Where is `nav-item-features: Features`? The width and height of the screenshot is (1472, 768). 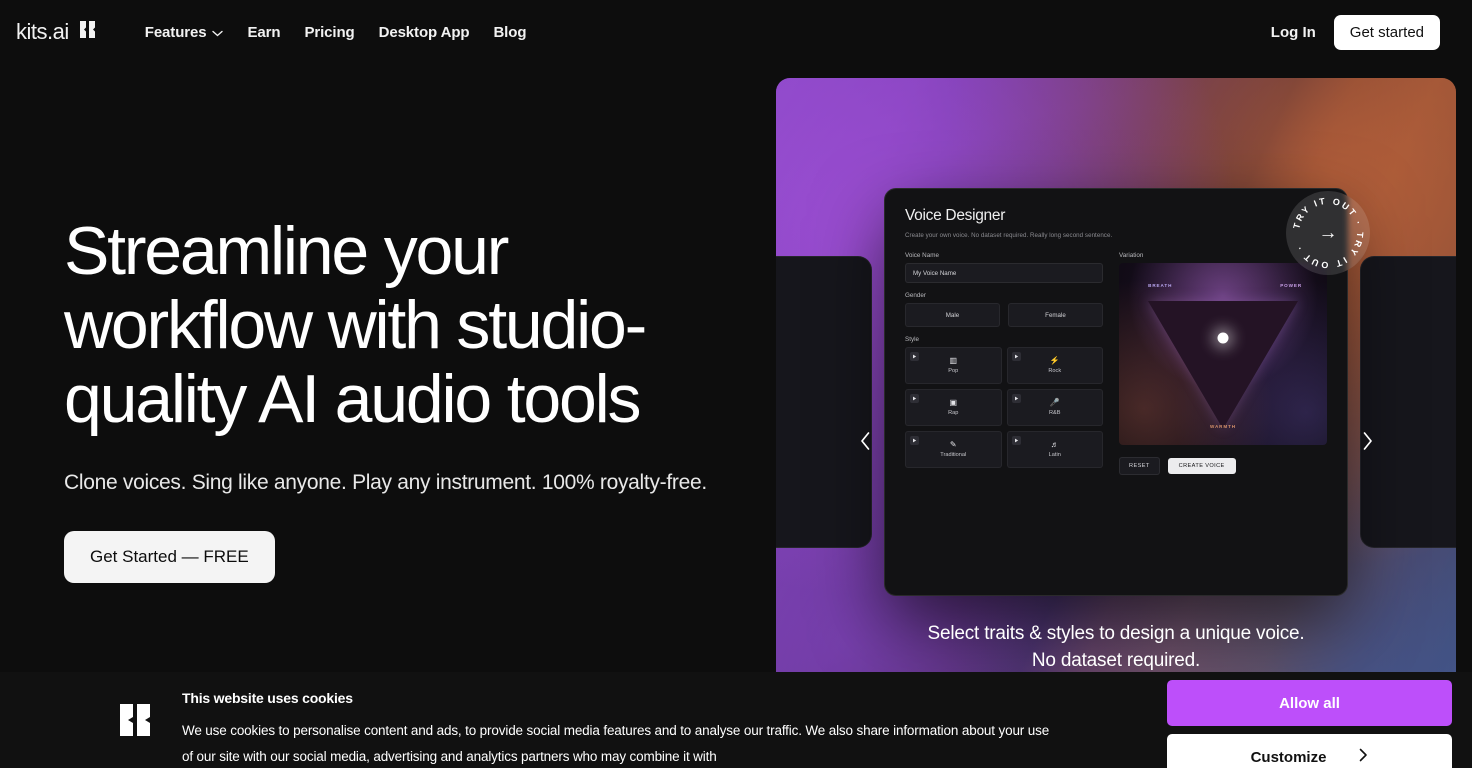
nav-item-features: Features is located at coordinates (184, 32).